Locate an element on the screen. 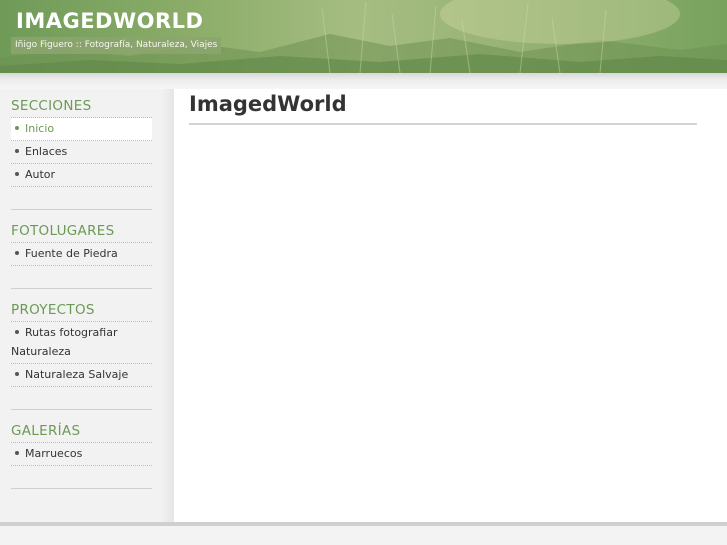 The image size is (727, 545). nav-item-line: Rutas fotografiar is located at coordinates (81, 333).